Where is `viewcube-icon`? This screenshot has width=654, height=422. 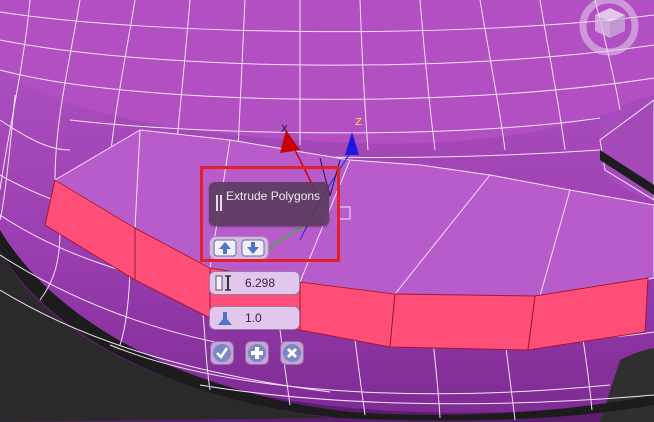
viewcube-icon is located at coordinates (613, 31).